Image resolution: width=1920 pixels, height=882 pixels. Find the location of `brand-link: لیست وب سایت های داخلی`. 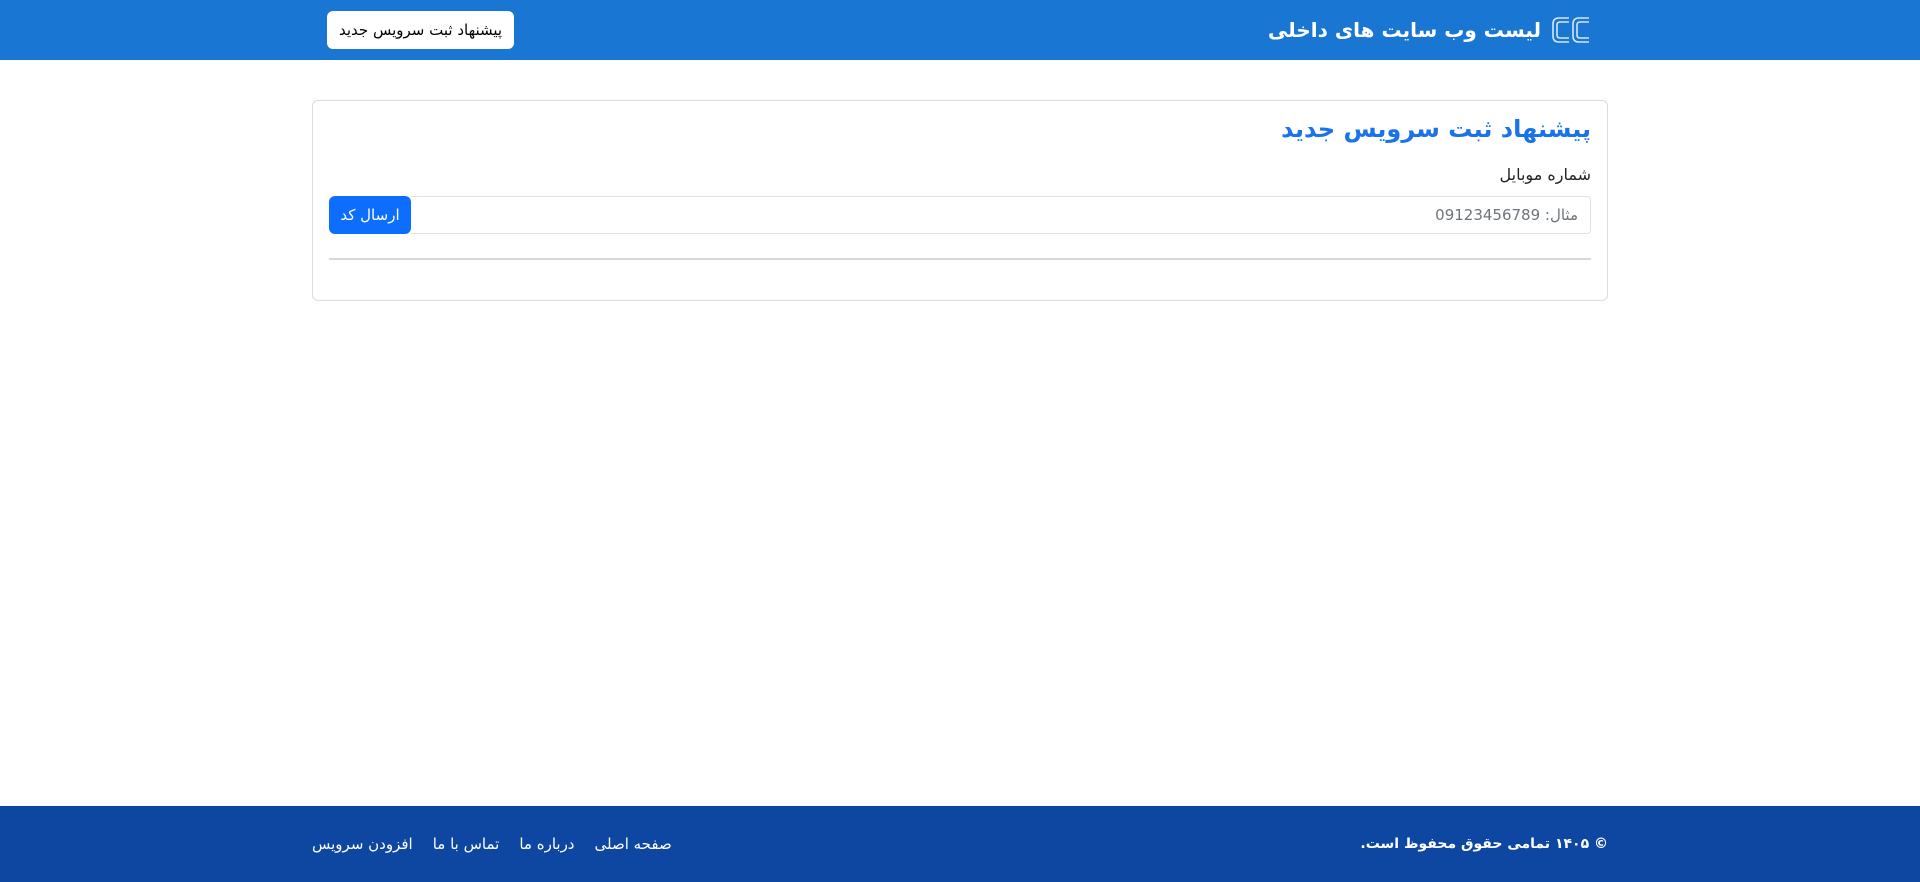

brand-link: لیست وب سایت های داخلی is located at coordinates (1430, 30).